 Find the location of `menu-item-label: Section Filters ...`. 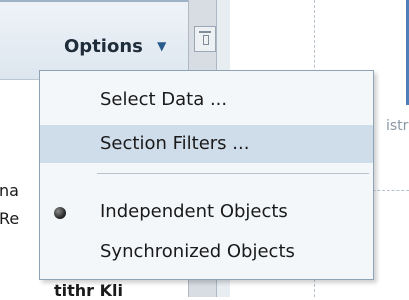

menu-item-label: Section Filters ... is located at coordinates (175, 143).